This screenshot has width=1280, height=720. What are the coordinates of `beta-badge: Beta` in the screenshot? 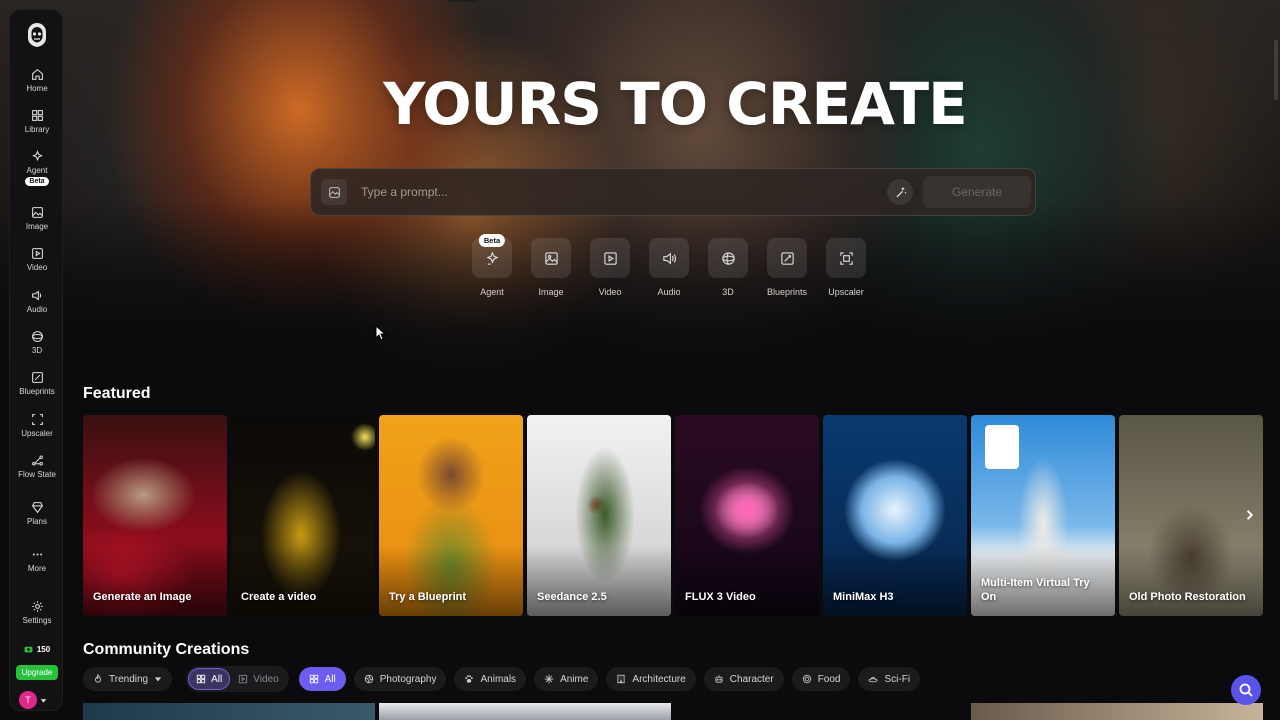 It's located at (492, 240).